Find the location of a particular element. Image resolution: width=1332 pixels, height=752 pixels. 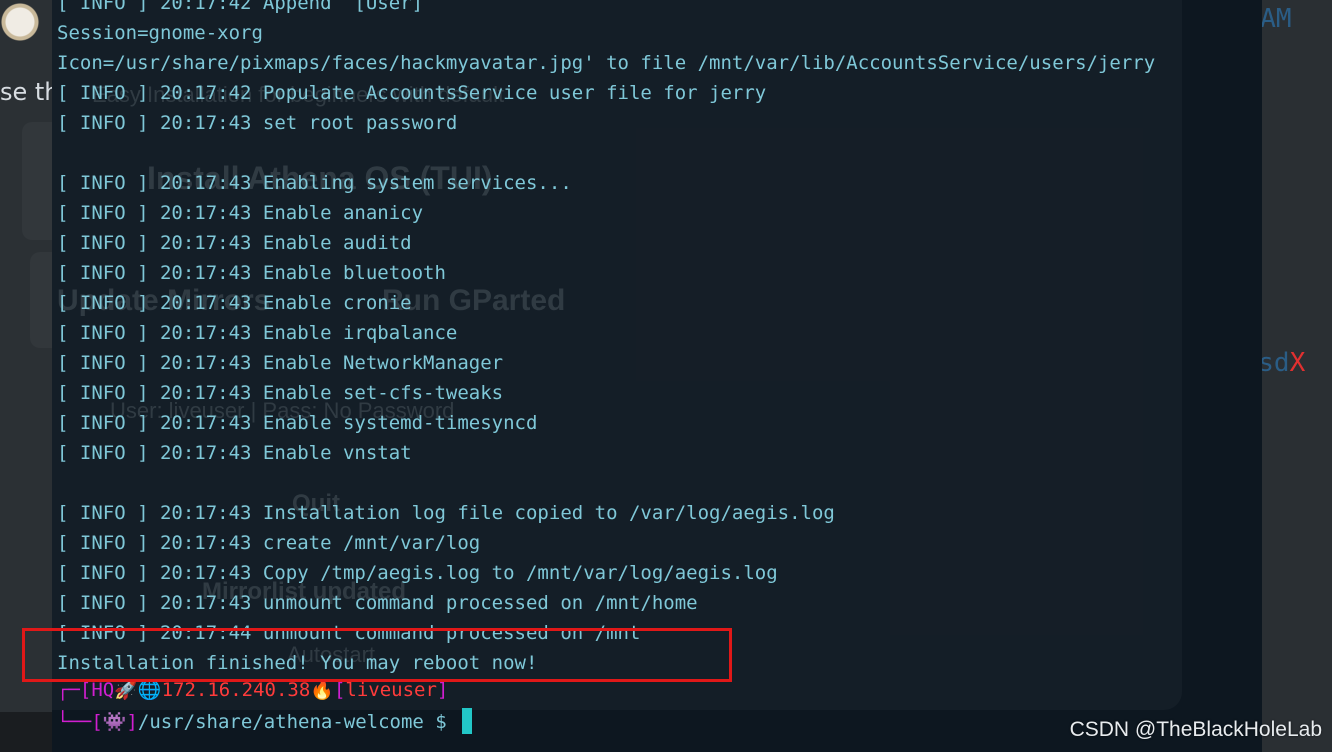

terminal-line: [ INFO ] 20:17:43 create /mnt/var/log is located at coordinates (269, 543).